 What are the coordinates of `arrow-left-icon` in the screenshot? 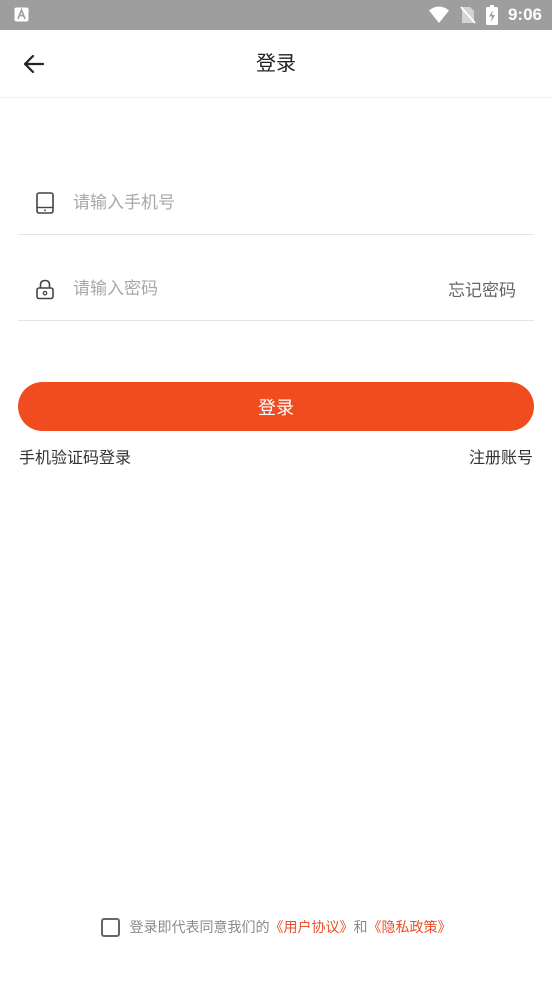 It's located at (34, 64).